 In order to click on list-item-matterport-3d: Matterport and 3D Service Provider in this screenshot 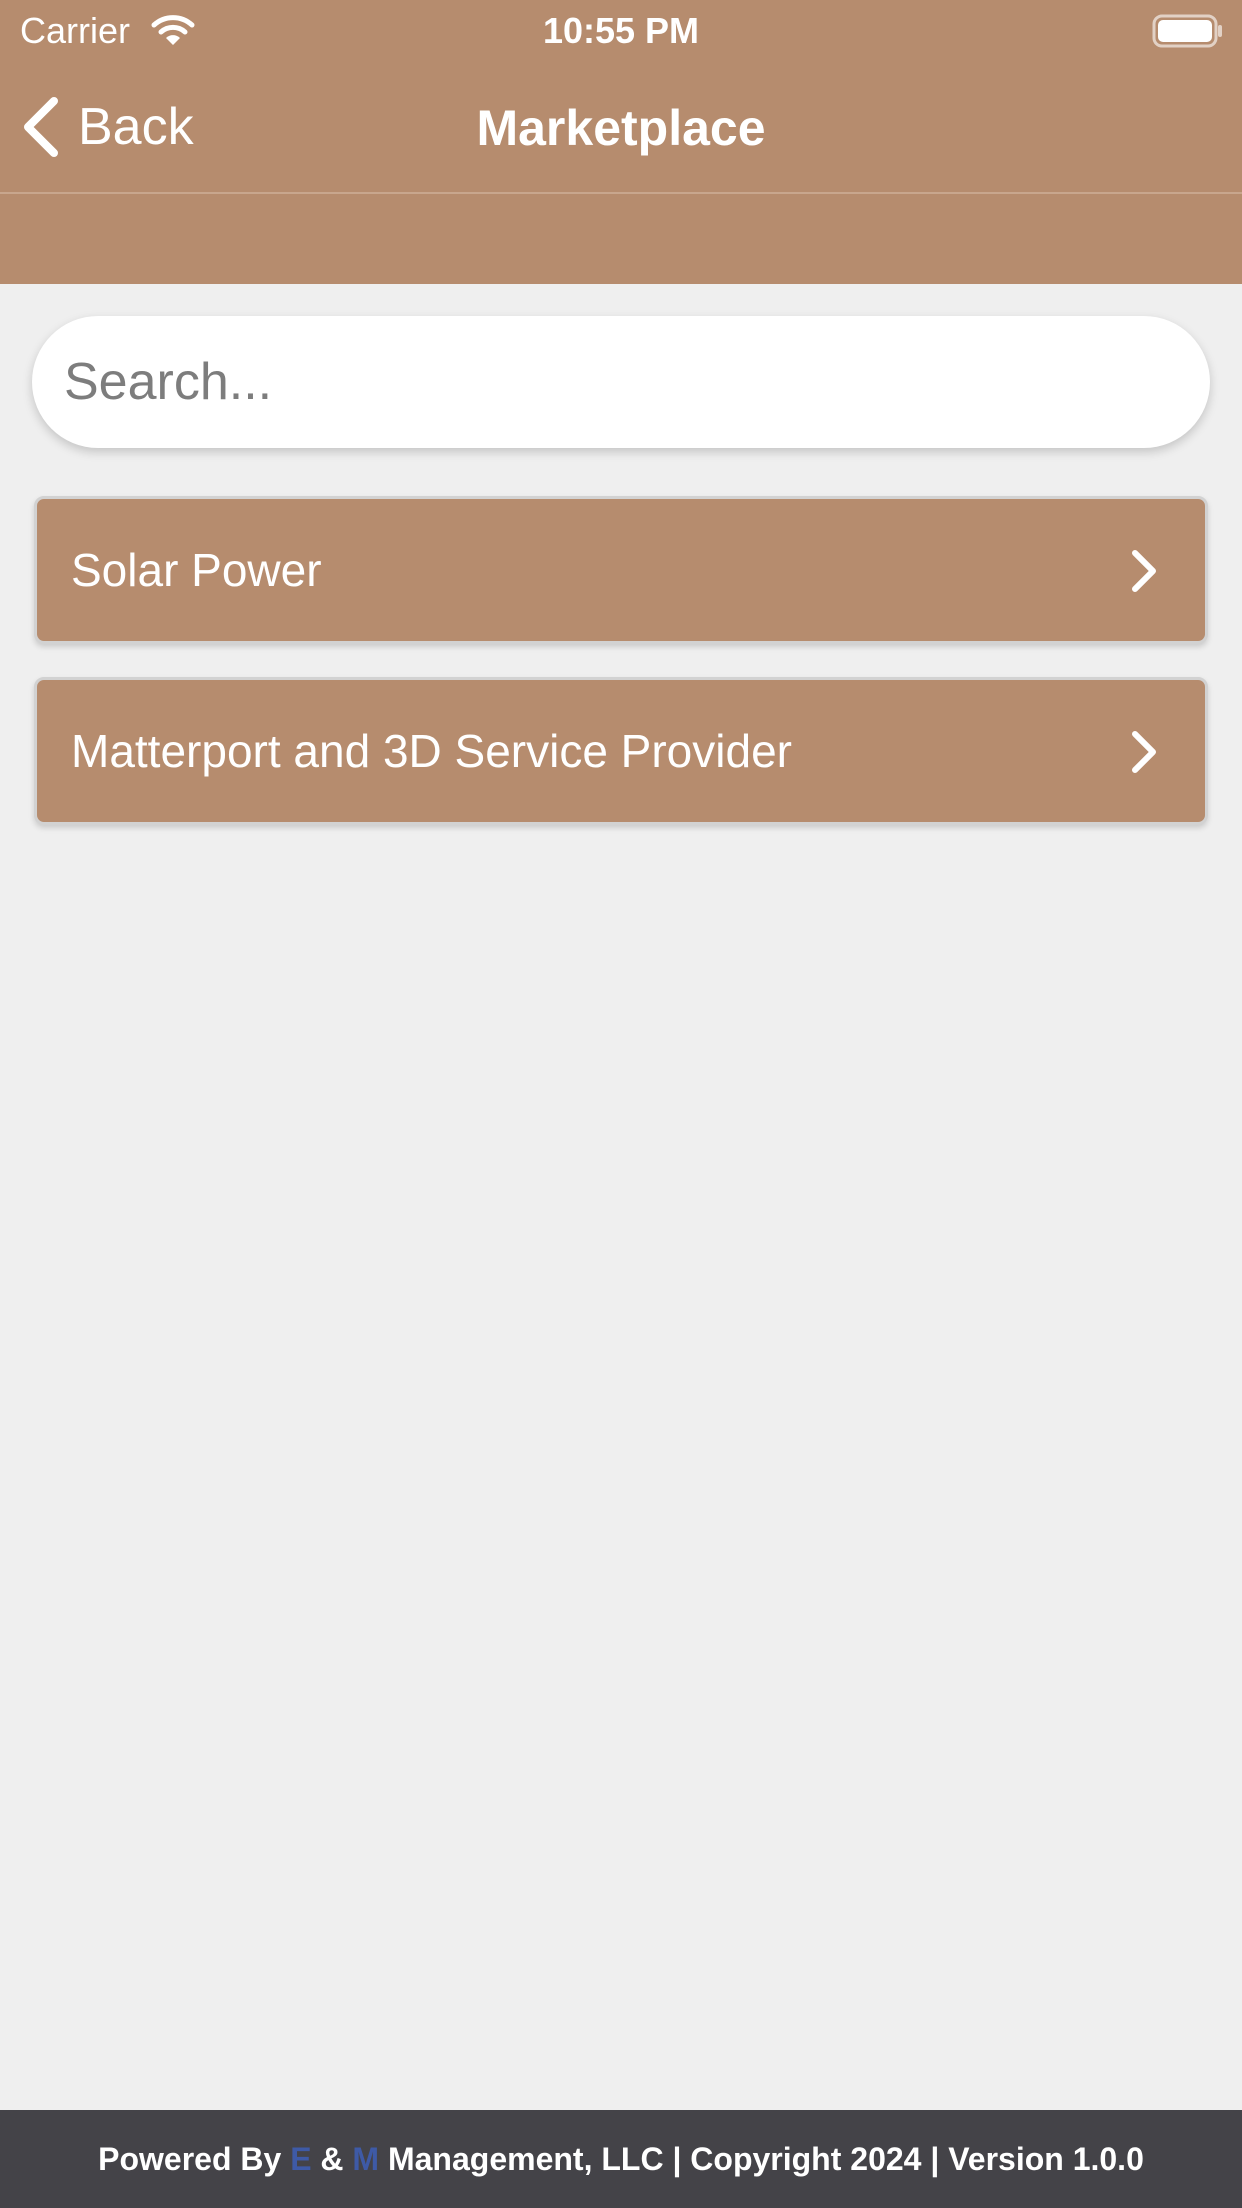, I will do `click(621, 751)`.